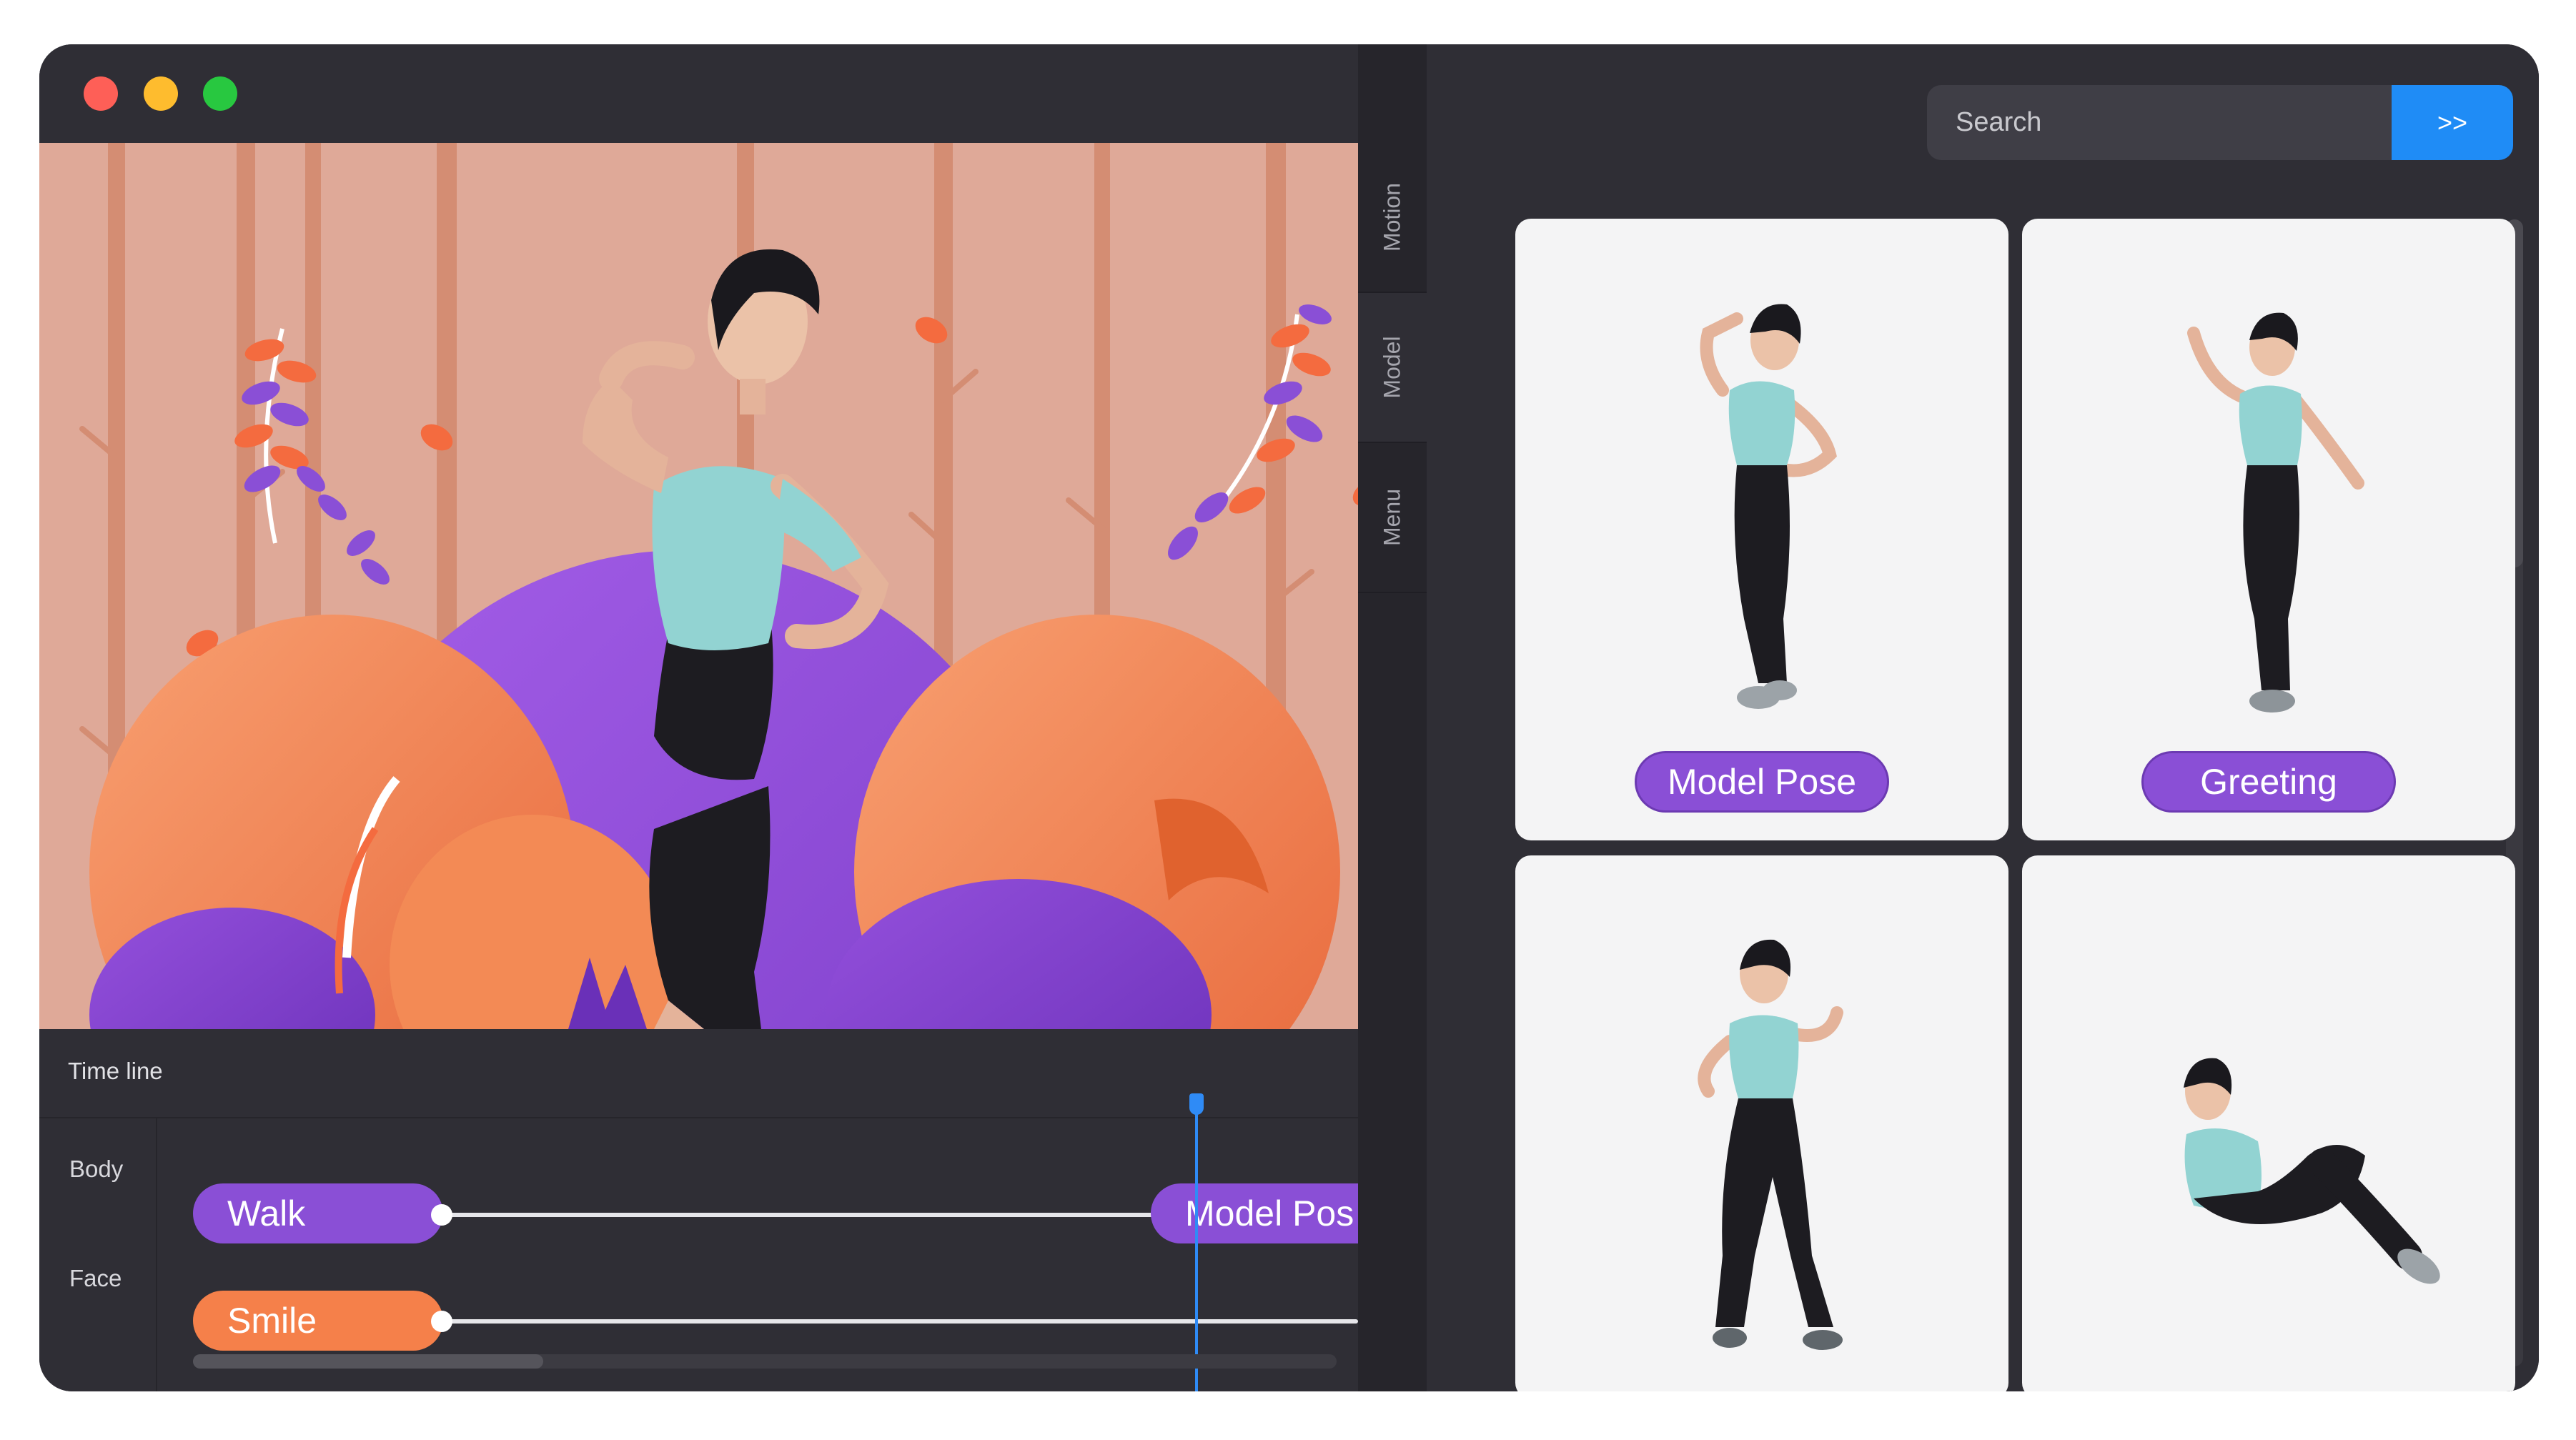 The width and height of the screenshot is (2576, 1440). I want to click on tab-motion-label: Motion, so click(1392, 217).